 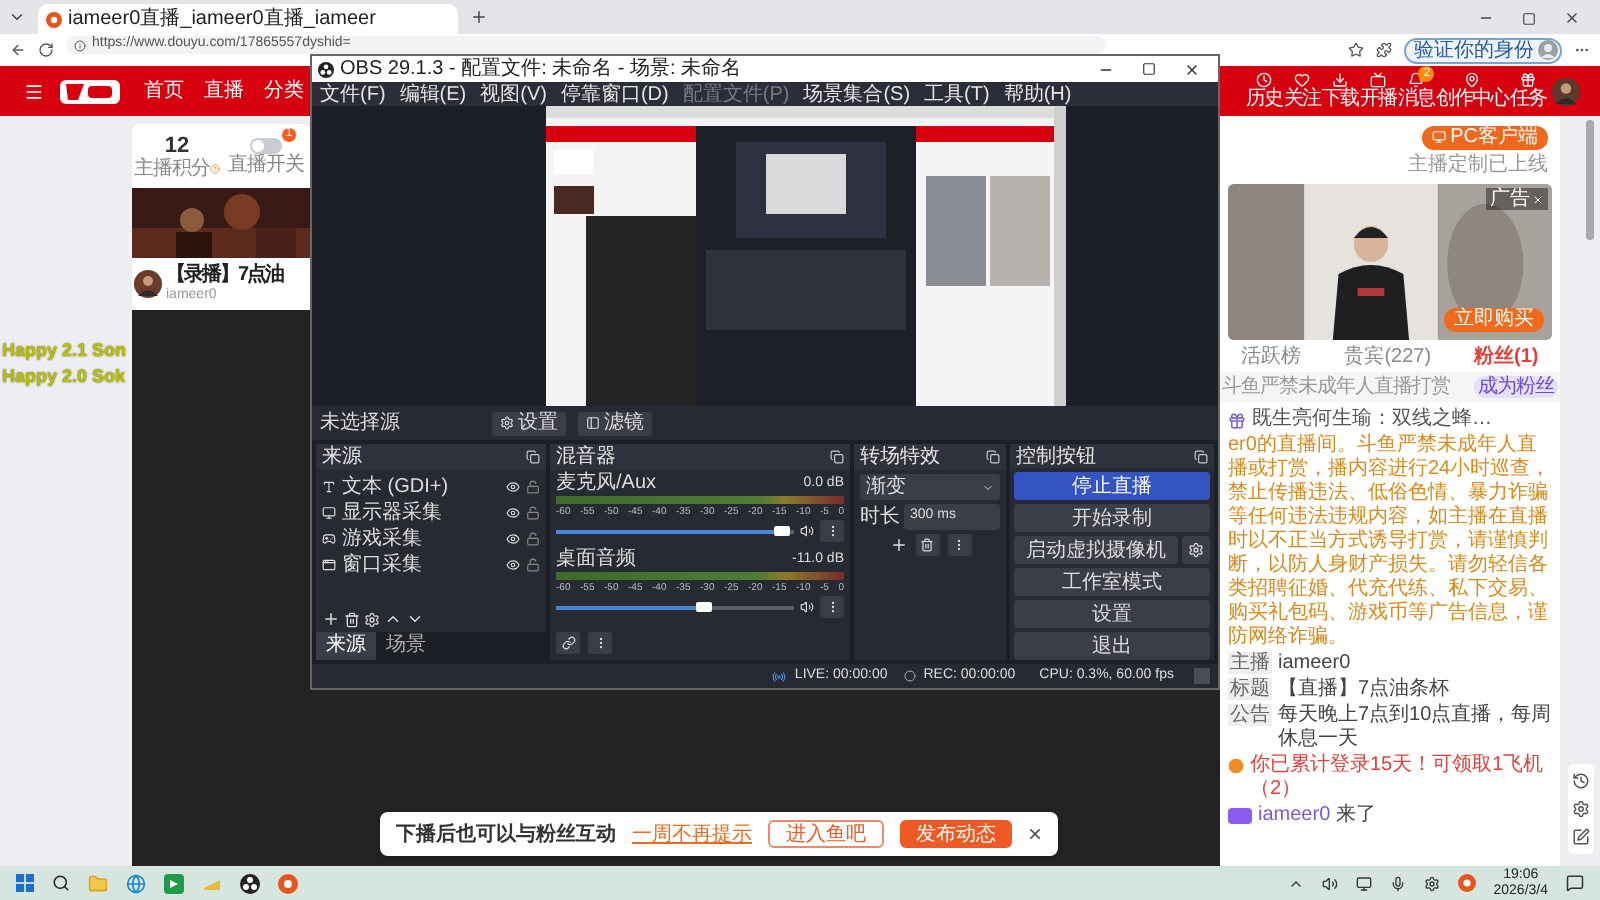 What do you see at coordinates (224, 91) in the screenshot?
I see `nav-link: 直播` at bounding box center [224, 91].